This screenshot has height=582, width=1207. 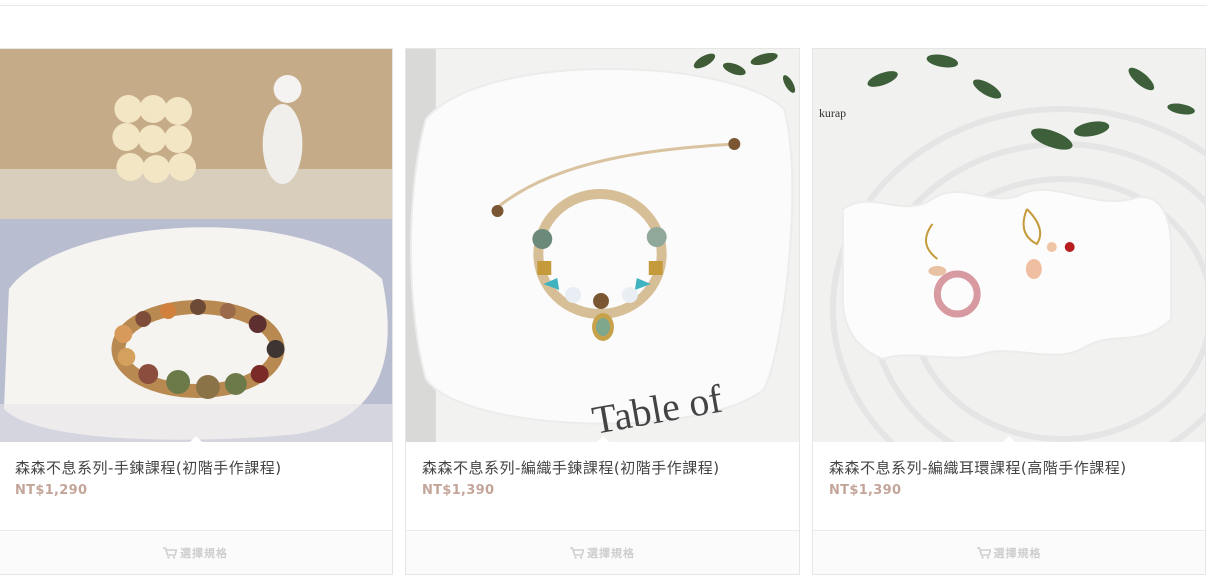 I want to click on product-title: 森森不息系列-手鍊課程(初階手作課程), so click(x=148, y=467).